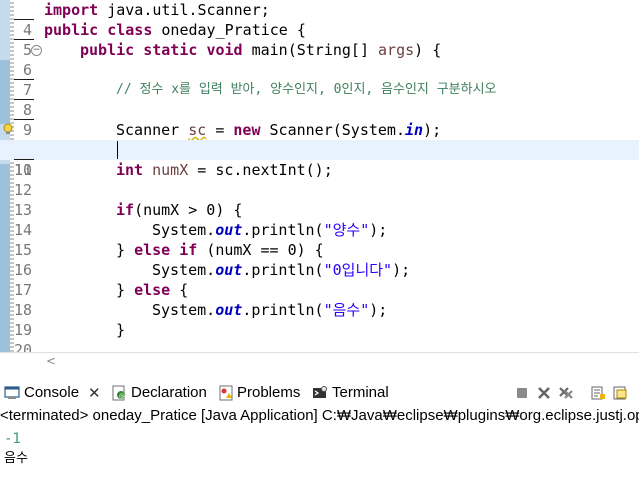 The image size is (639, 483). Describe the element at coordinates (319, 39) in the screenshot. I see `code-line: 5 public class oneday_Pratice {` at that location.